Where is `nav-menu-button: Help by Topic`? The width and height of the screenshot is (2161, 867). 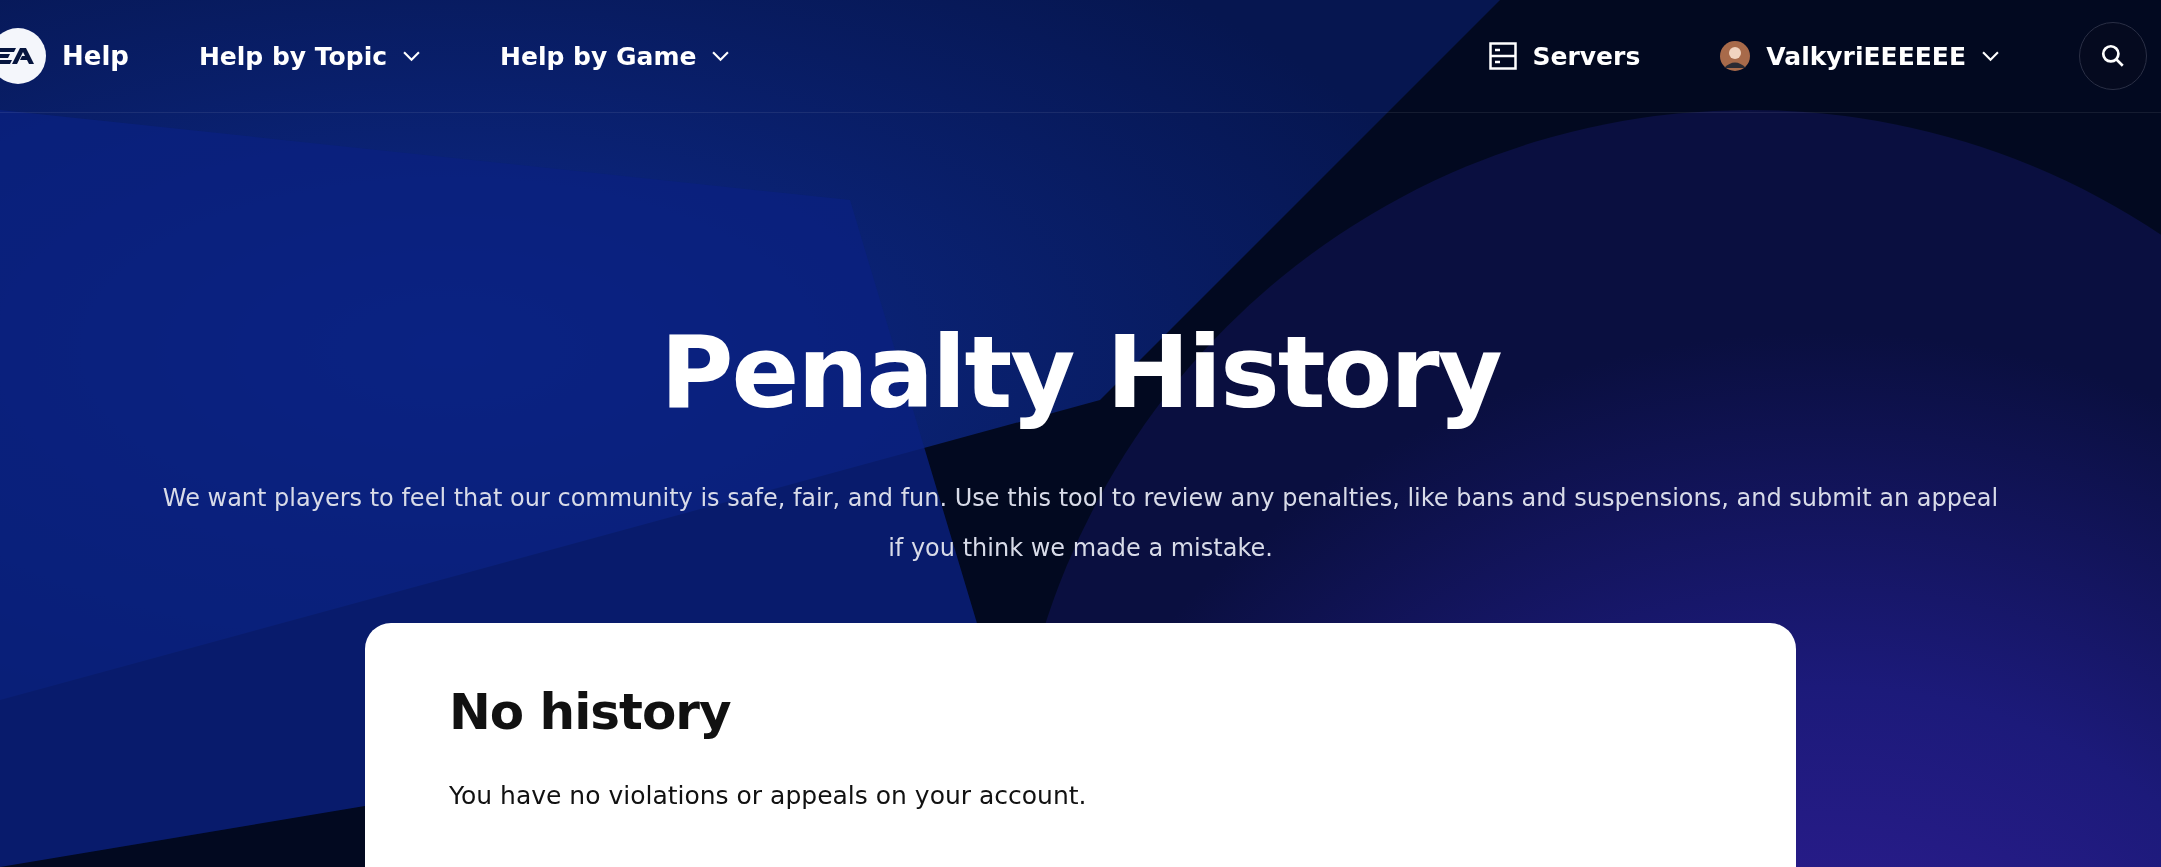
nav-menu-button: Help by Topic is located at coordinates (309, 56).